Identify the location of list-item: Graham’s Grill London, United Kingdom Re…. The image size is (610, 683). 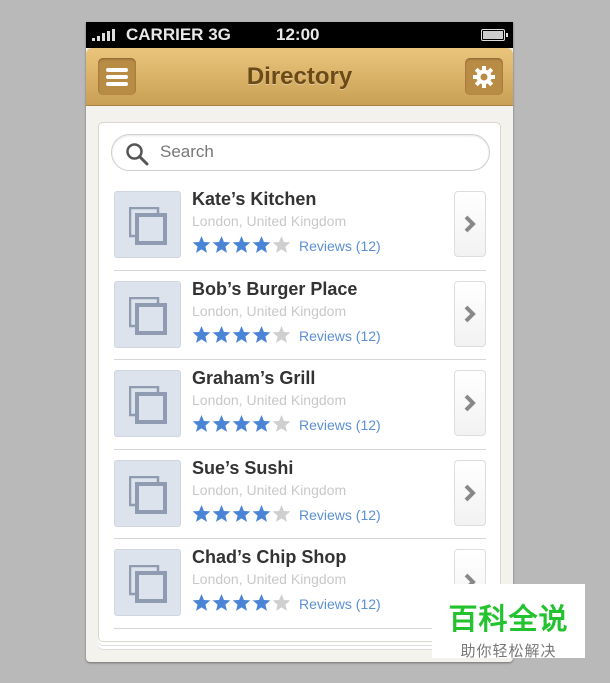
(300, 405).